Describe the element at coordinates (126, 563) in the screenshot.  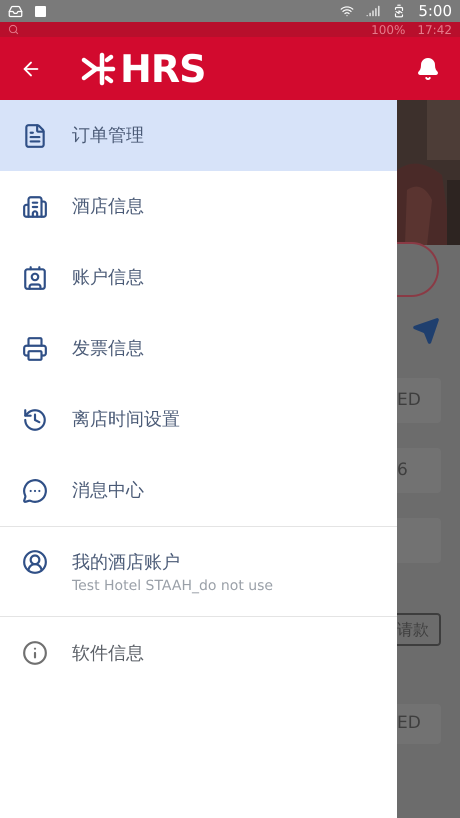
I see `account-title: 我的酒店账户` at that location.